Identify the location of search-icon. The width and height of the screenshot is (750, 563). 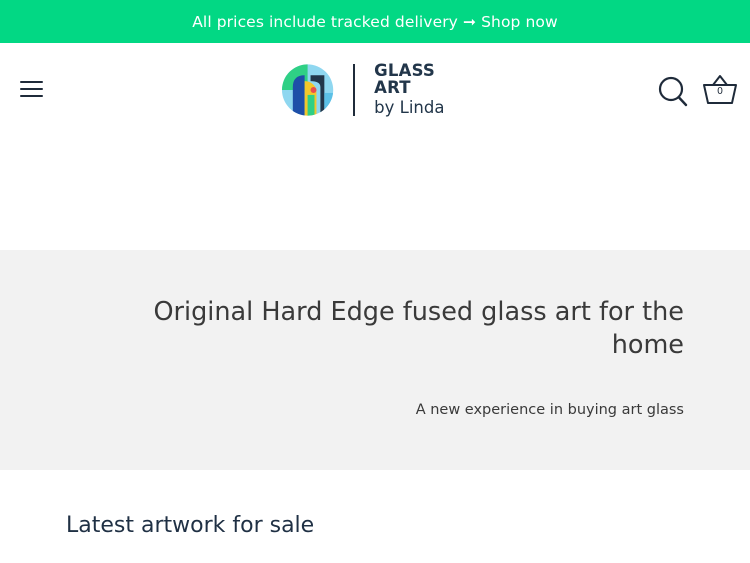
(673, 91).